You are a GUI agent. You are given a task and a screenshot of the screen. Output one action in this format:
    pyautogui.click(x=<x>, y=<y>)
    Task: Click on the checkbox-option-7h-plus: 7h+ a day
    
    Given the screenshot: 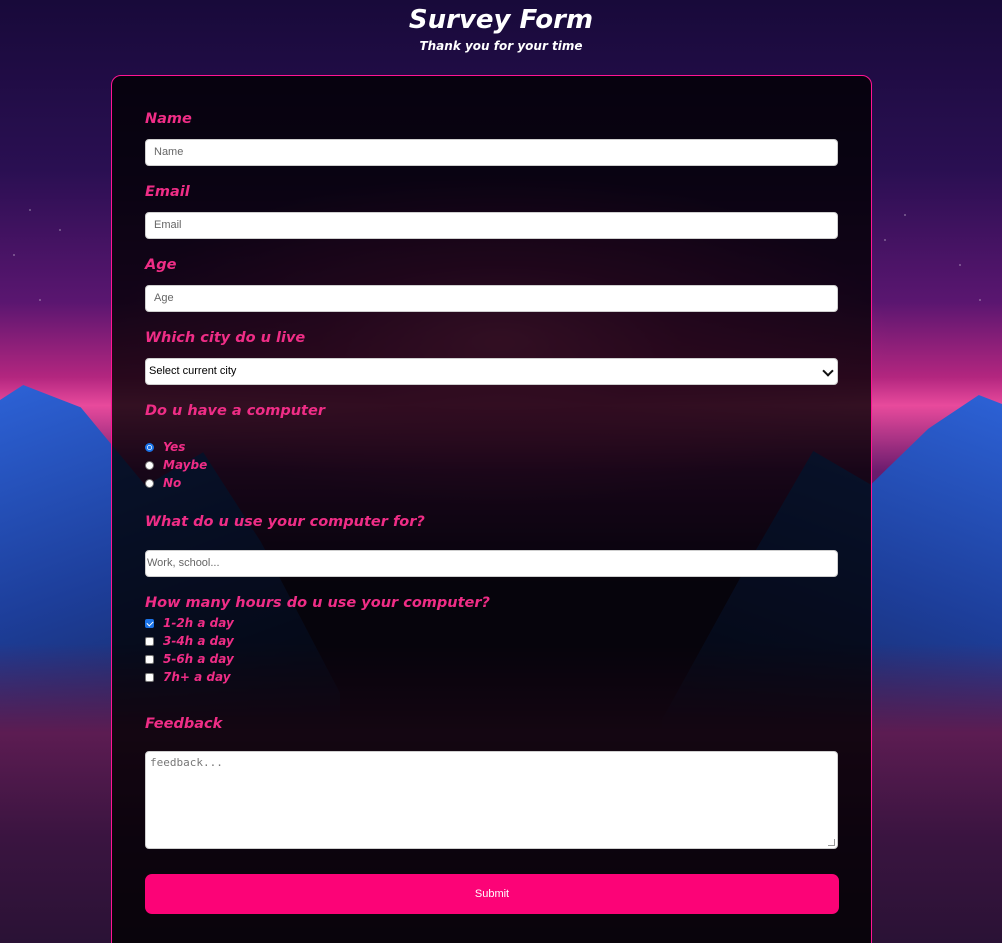 What is the action you would take?
    pyautogui.click(x=188, y=677)
    